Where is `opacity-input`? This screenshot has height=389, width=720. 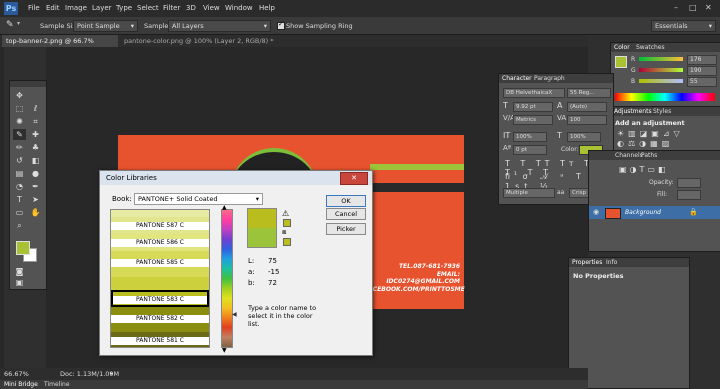
opacity-input is located at coordinates (689, 183).